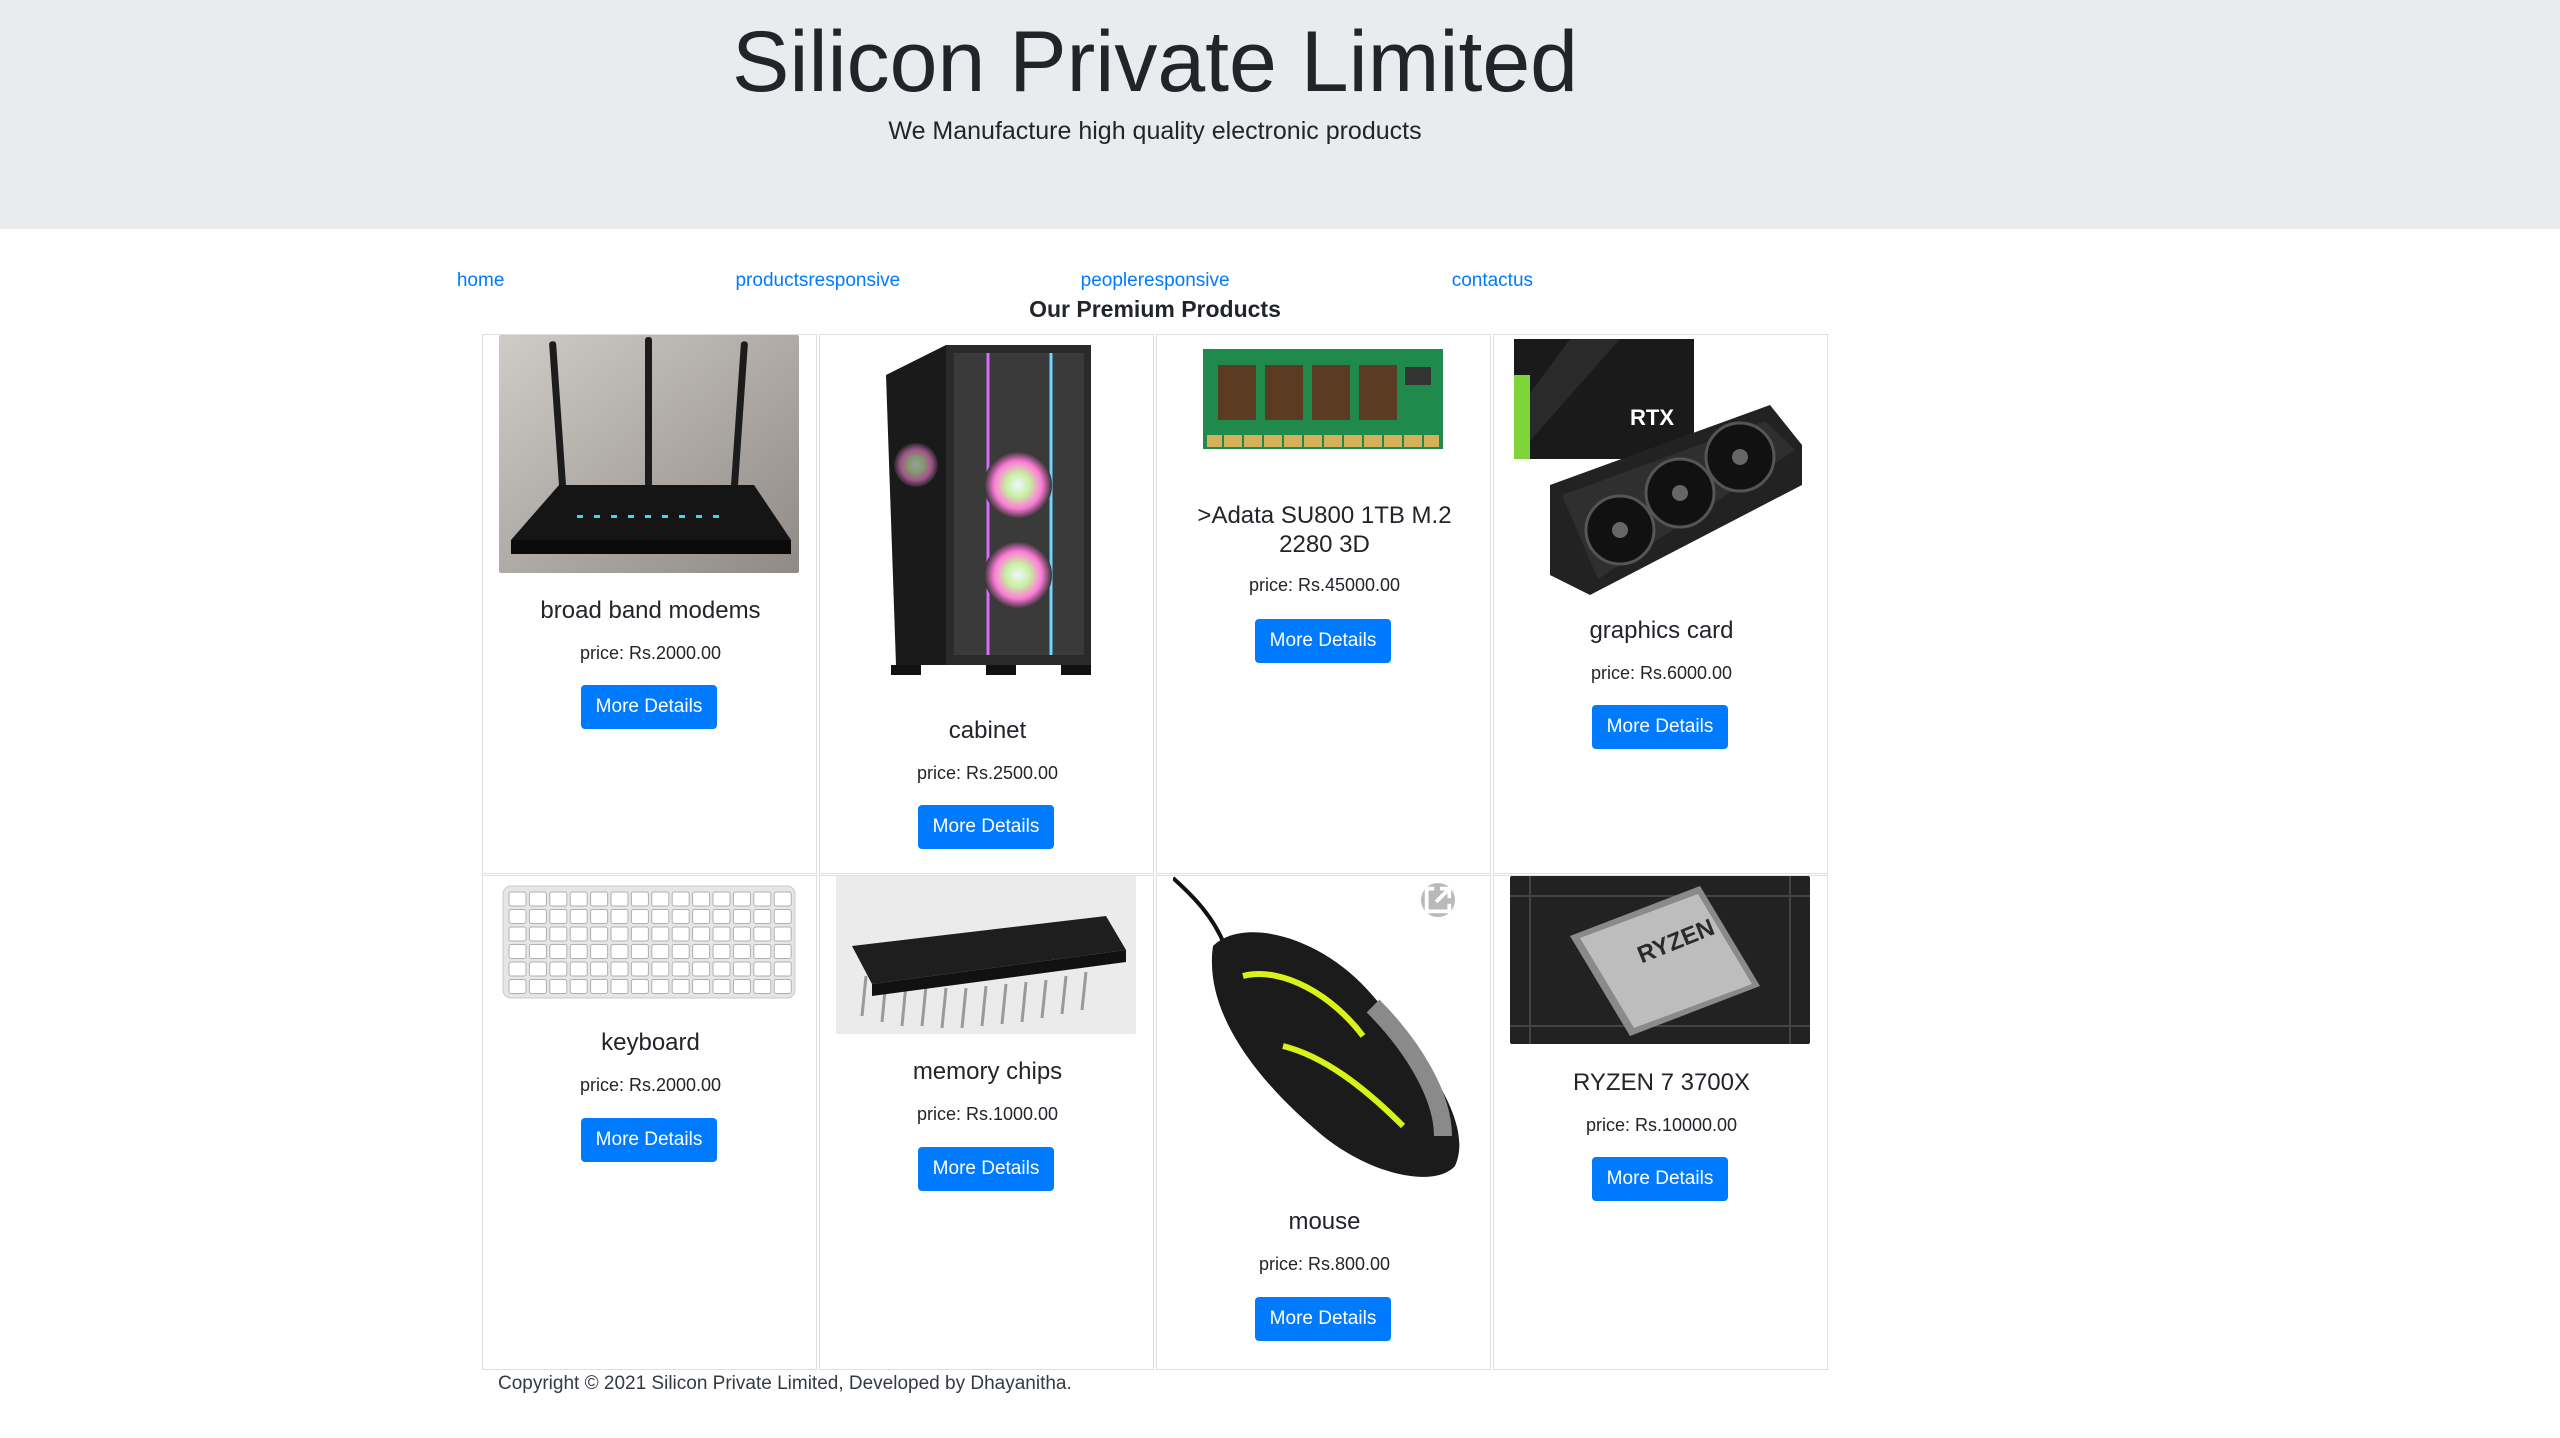  Describe the element at coordinates (1323, 401) in the screenshot. I see `ram-module-image` at that location.